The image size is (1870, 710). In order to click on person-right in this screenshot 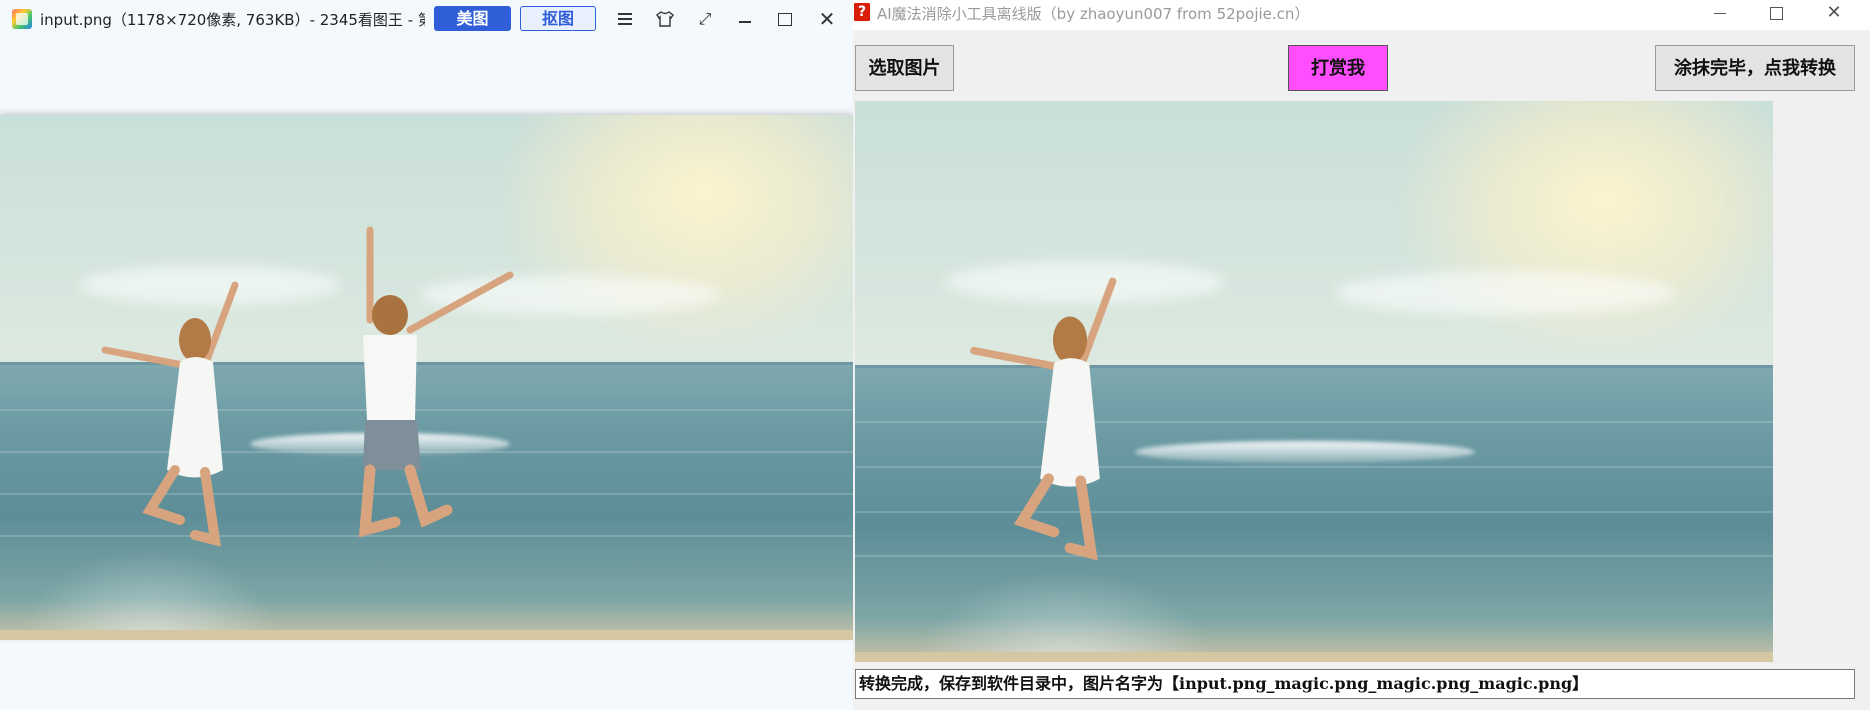, I will do `click(445, 390)`.